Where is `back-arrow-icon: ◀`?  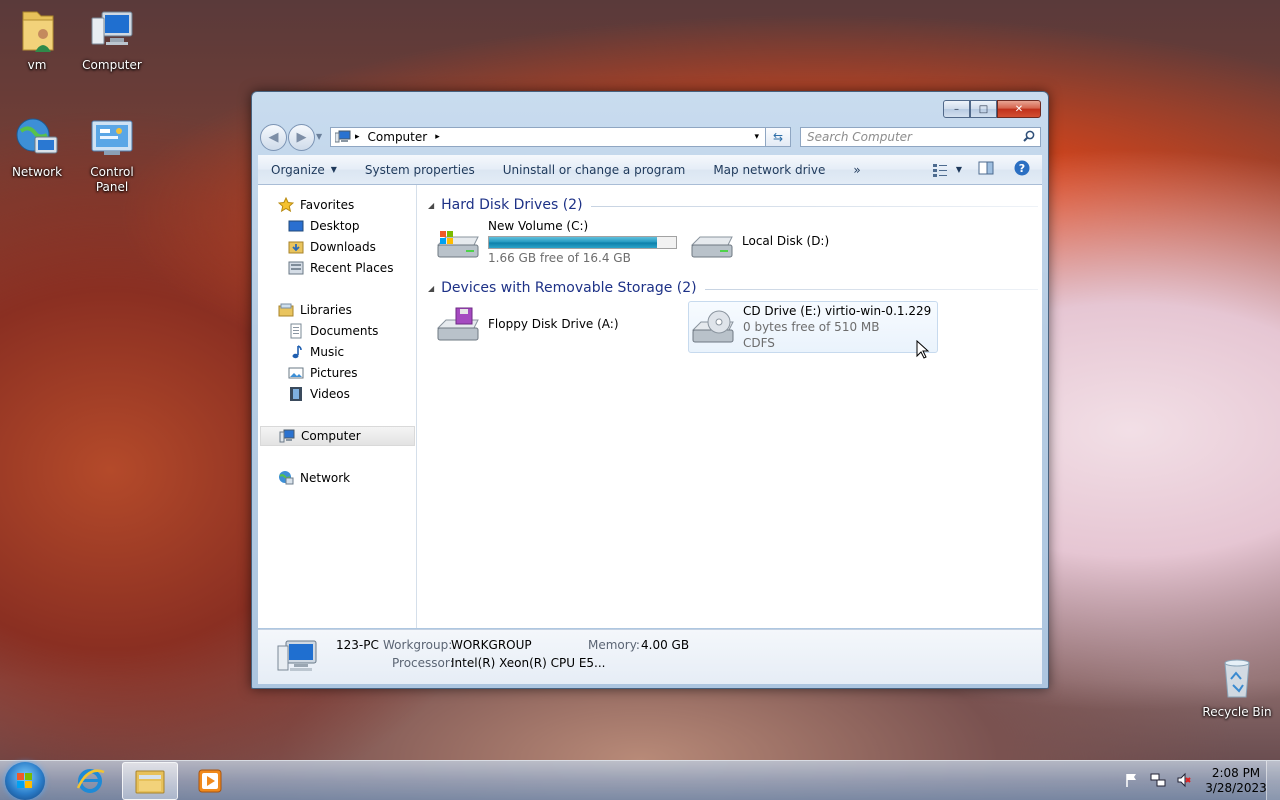 back-arrow-icon: ◀ is located at coordinates (273, 137).